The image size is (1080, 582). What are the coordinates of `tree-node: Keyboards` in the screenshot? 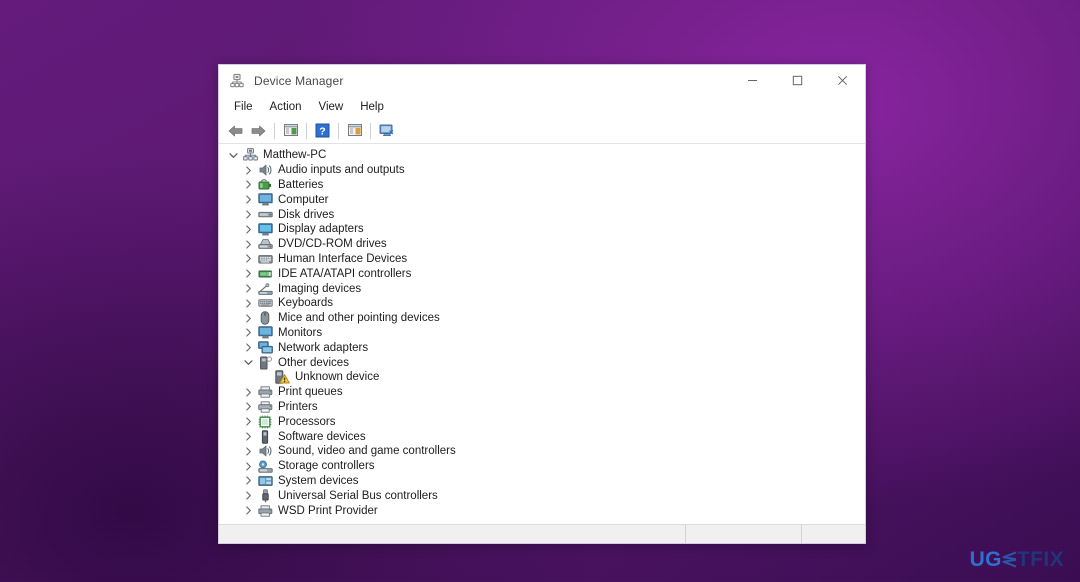 It's located at (542, 303).